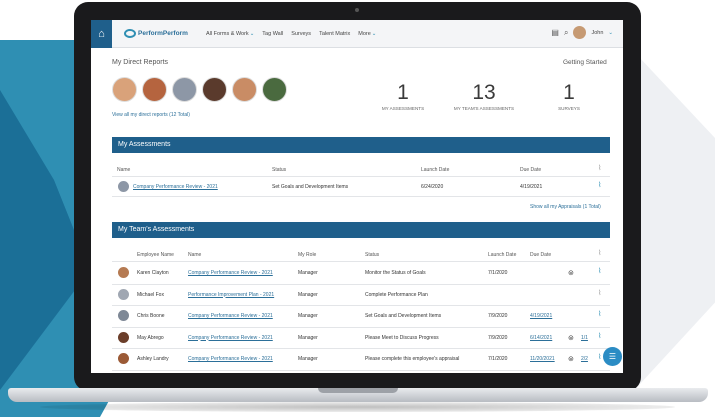  I want to click on messages-icon: ▤, so click(555, 32).